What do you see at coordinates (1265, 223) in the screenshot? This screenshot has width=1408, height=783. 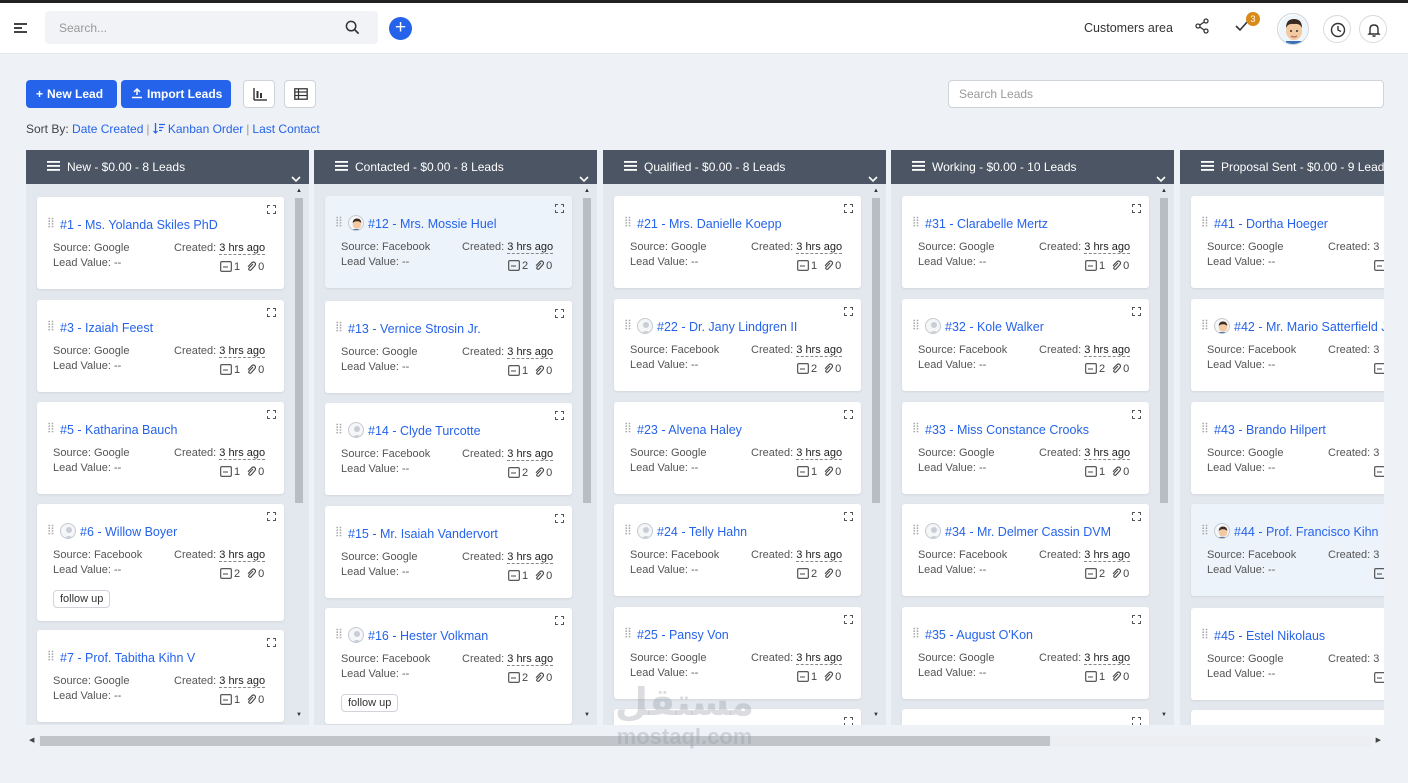 I see `lead-title-link: #41 - Dortha Hoeger` at bounding box center [1265, 223].